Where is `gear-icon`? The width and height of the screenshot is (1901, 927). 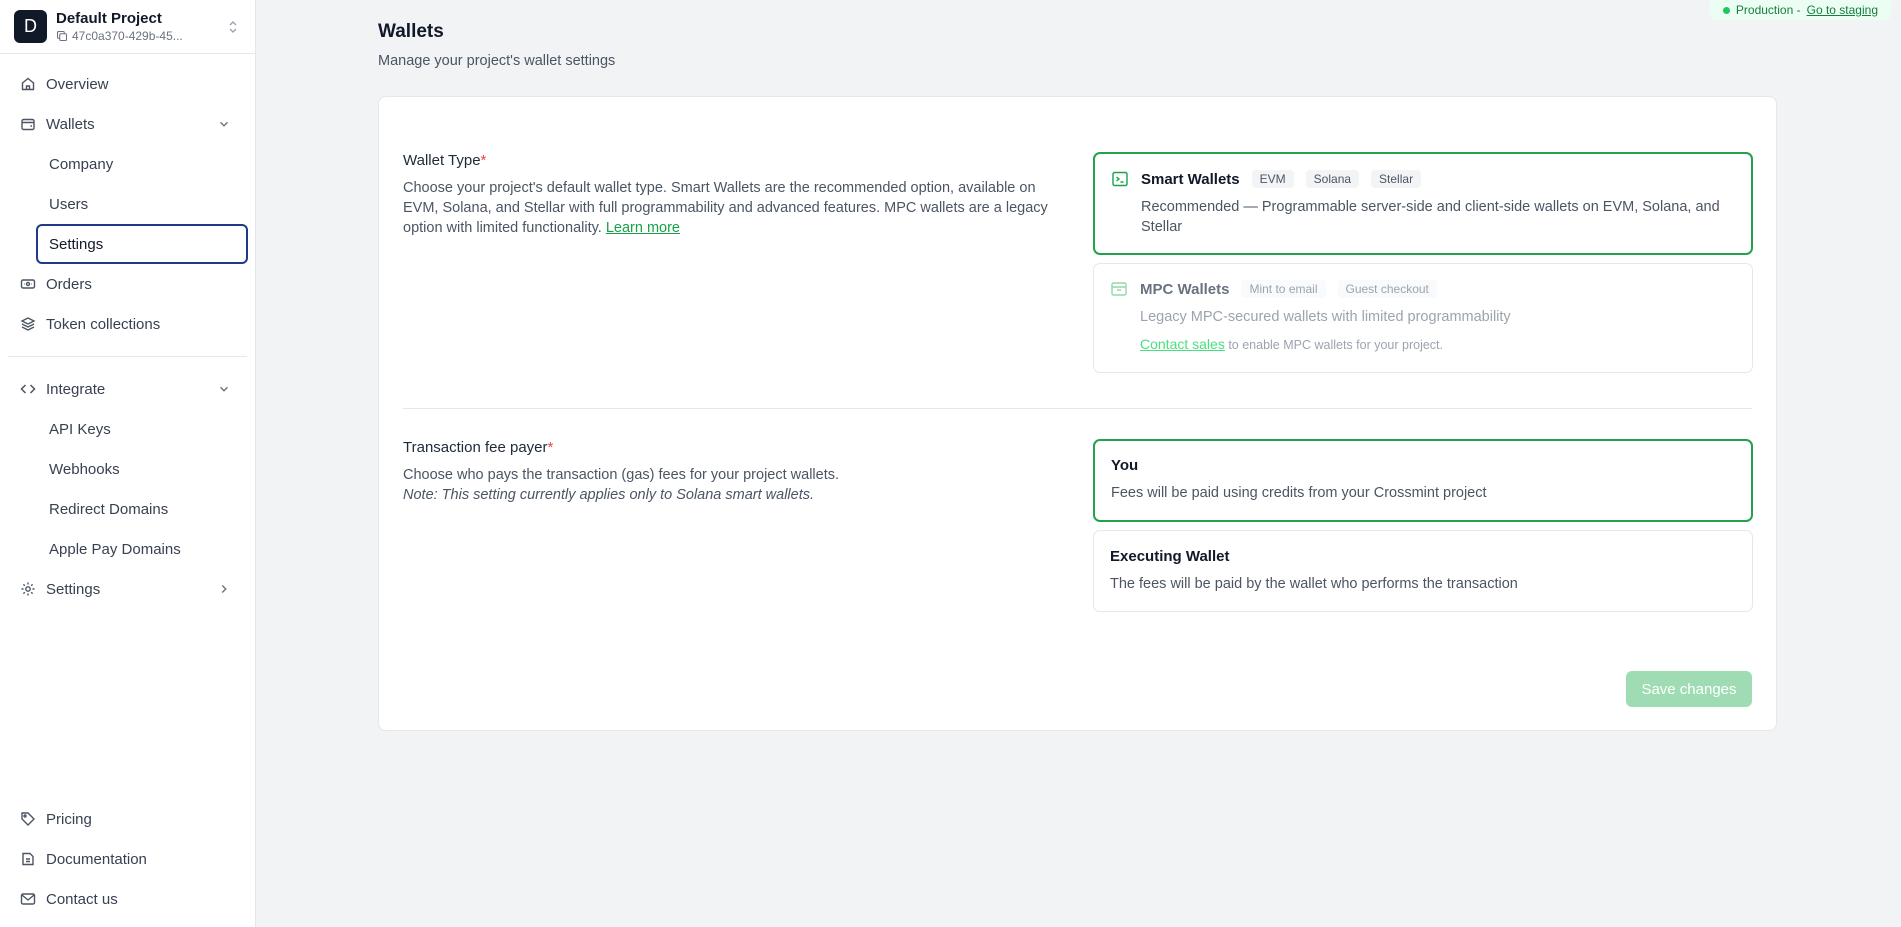
gear-icon is located at coordinates (28, 589).